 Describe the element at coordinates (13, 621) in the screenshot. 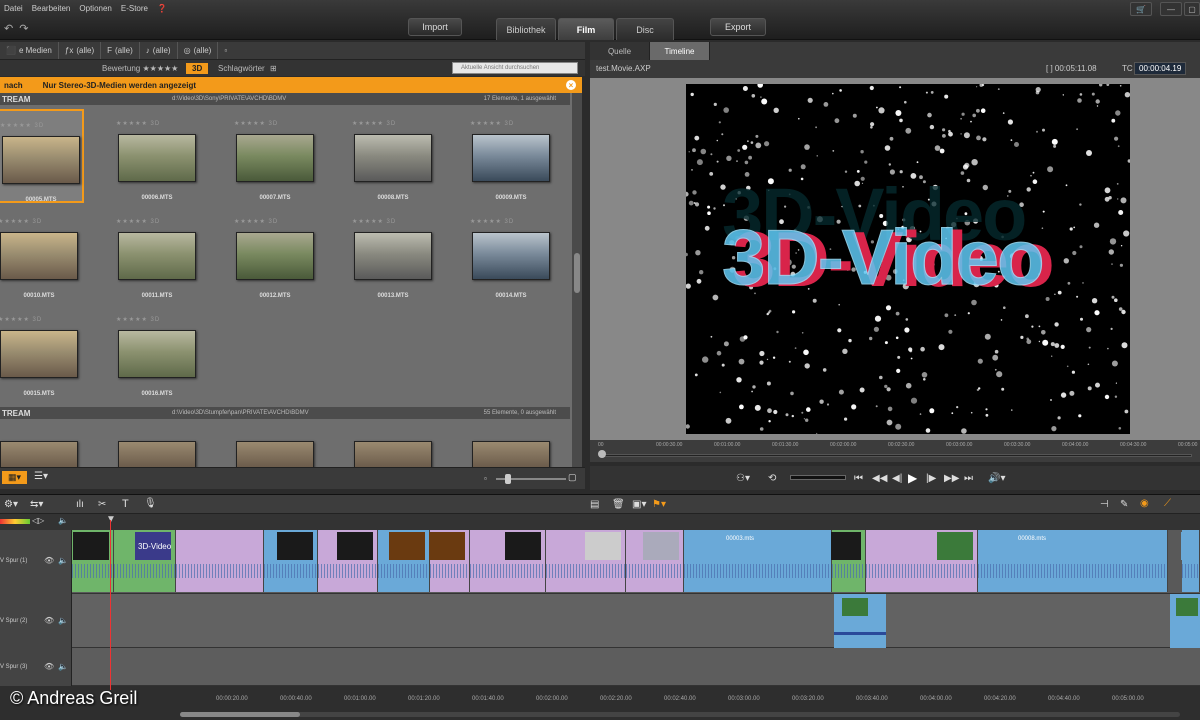

I see `track-name: V Spur (2)` at that location.